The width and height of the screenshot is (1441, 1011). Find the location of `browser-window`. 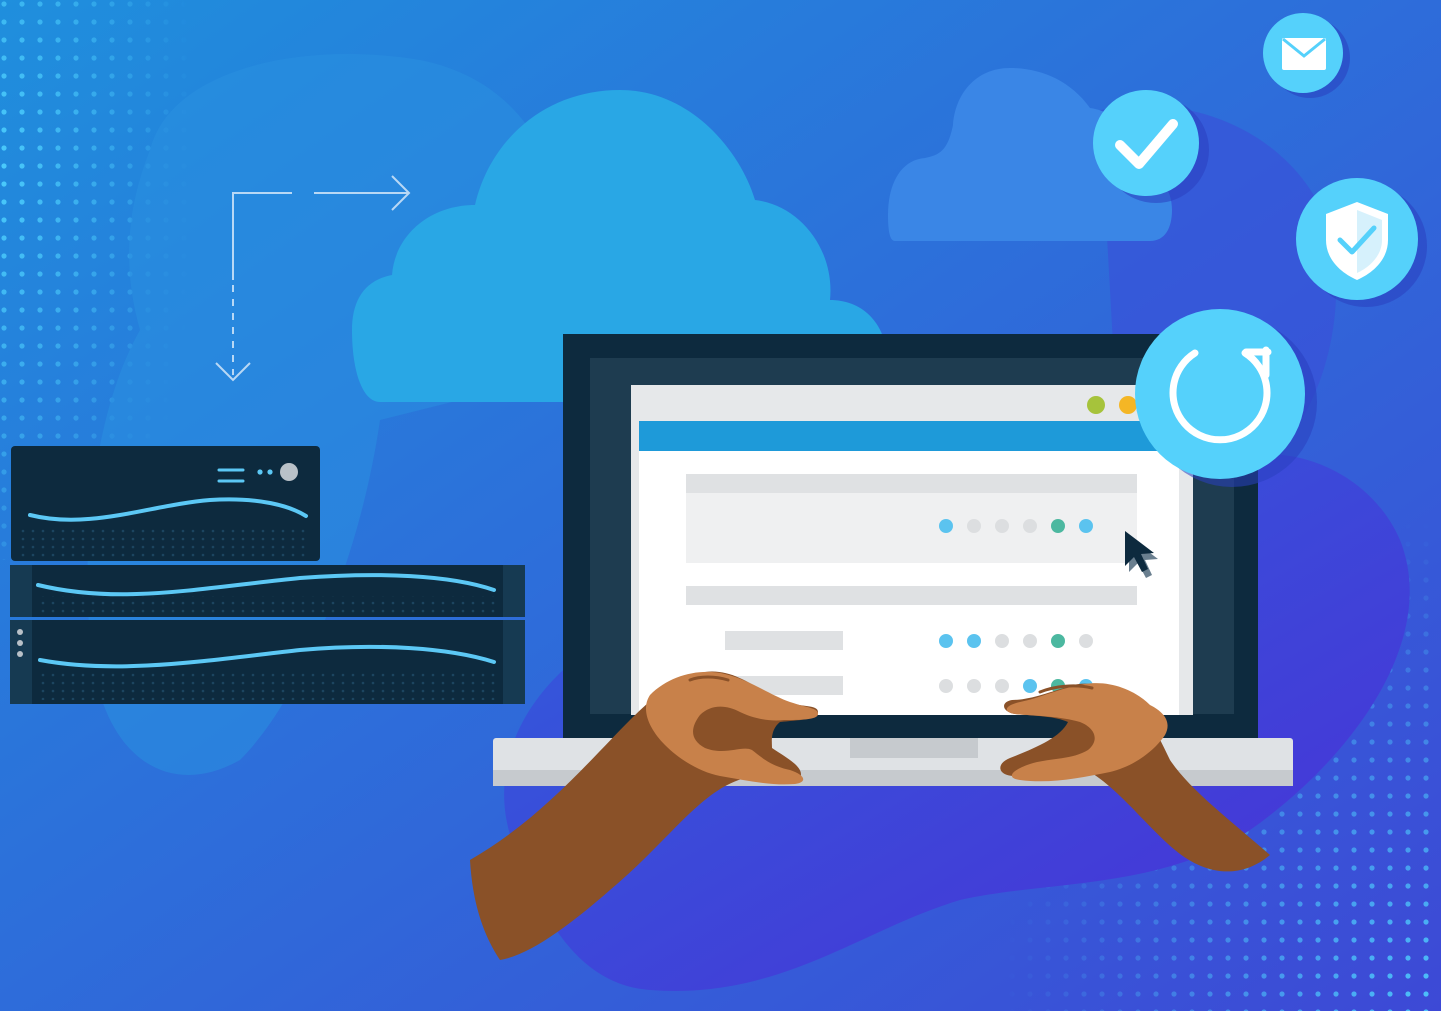

browser-window is located at coordinates (912, 550).